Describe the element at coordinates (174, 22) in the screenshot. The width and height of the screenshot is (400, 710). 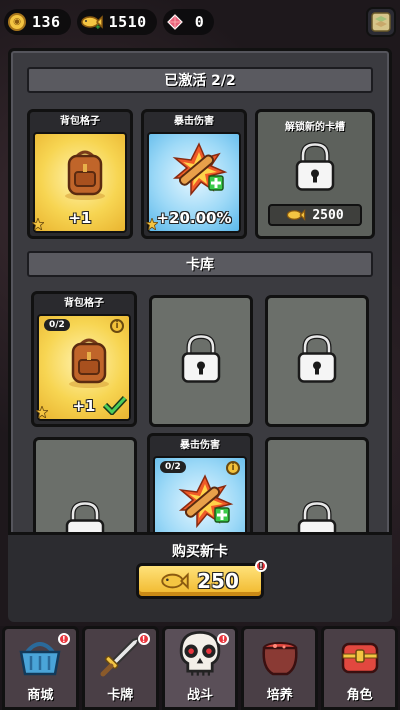
I see `gem-icon` at that location.